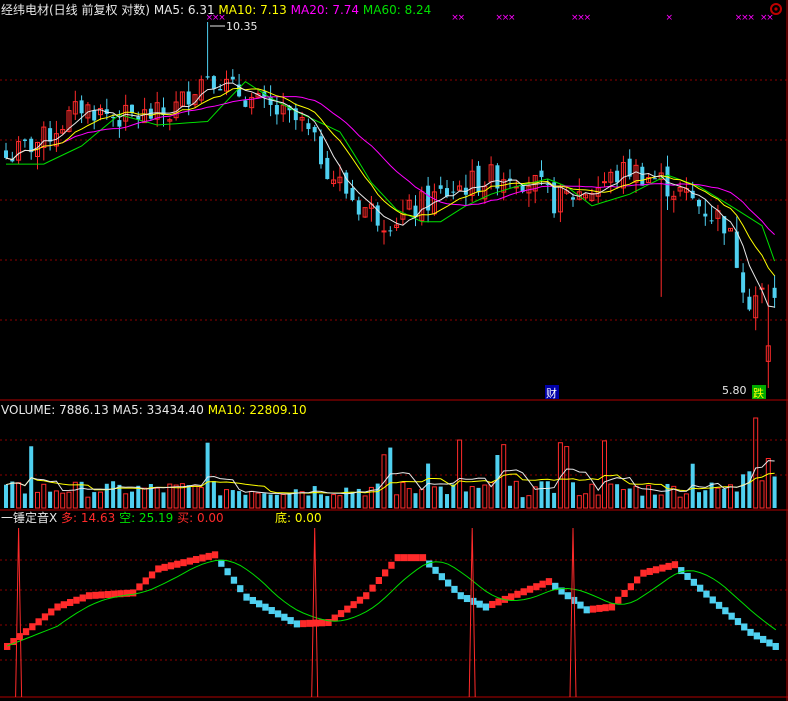 The image size is (788, 701). I want to click on price-high-label: 10.35, so click(242, 26).